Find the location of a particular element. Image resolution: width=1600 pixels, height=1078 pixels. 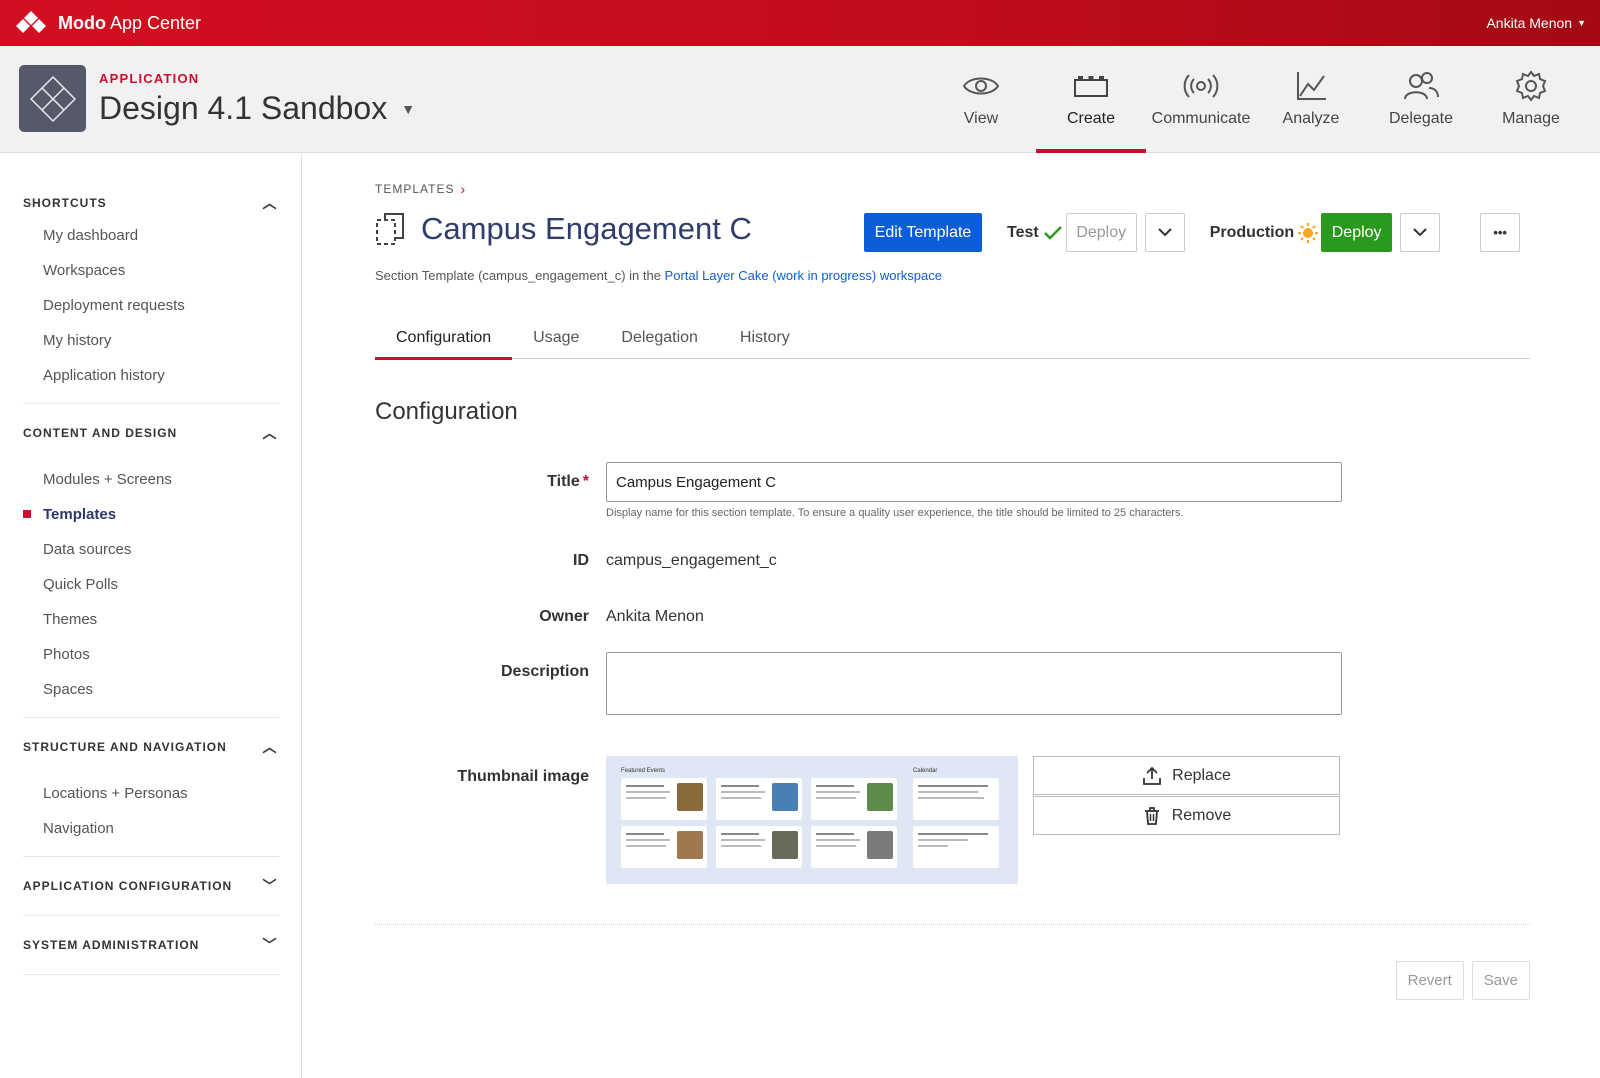

section-title: CONTENT AND DESIGN is located at coordinates (100, 433).